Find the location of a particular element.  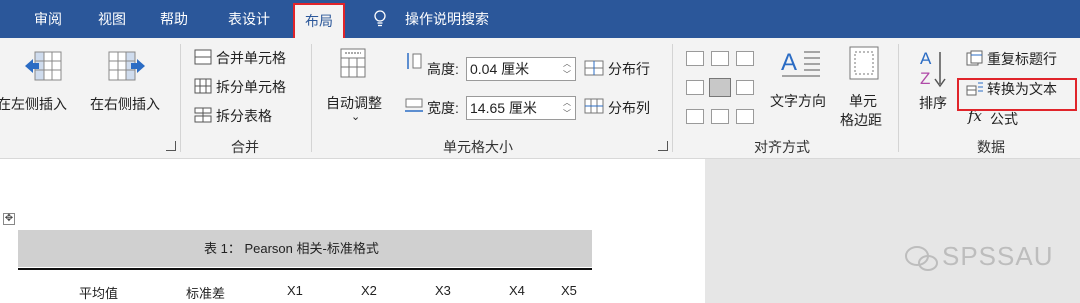

distribute-columns-button: 分布列 is located at coordinates (629, 108).